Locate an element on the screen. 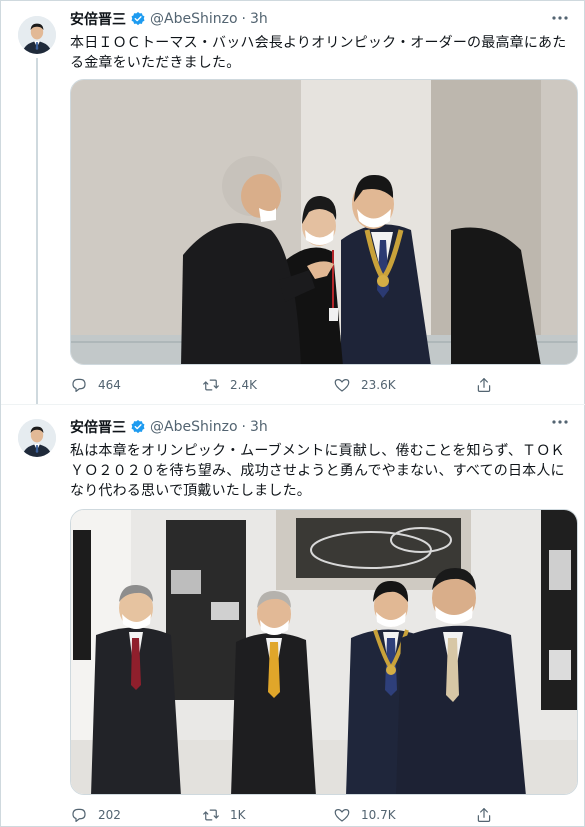 The image size is (585, 827). like-count: 10.7K is located at coordinates (378, 815).